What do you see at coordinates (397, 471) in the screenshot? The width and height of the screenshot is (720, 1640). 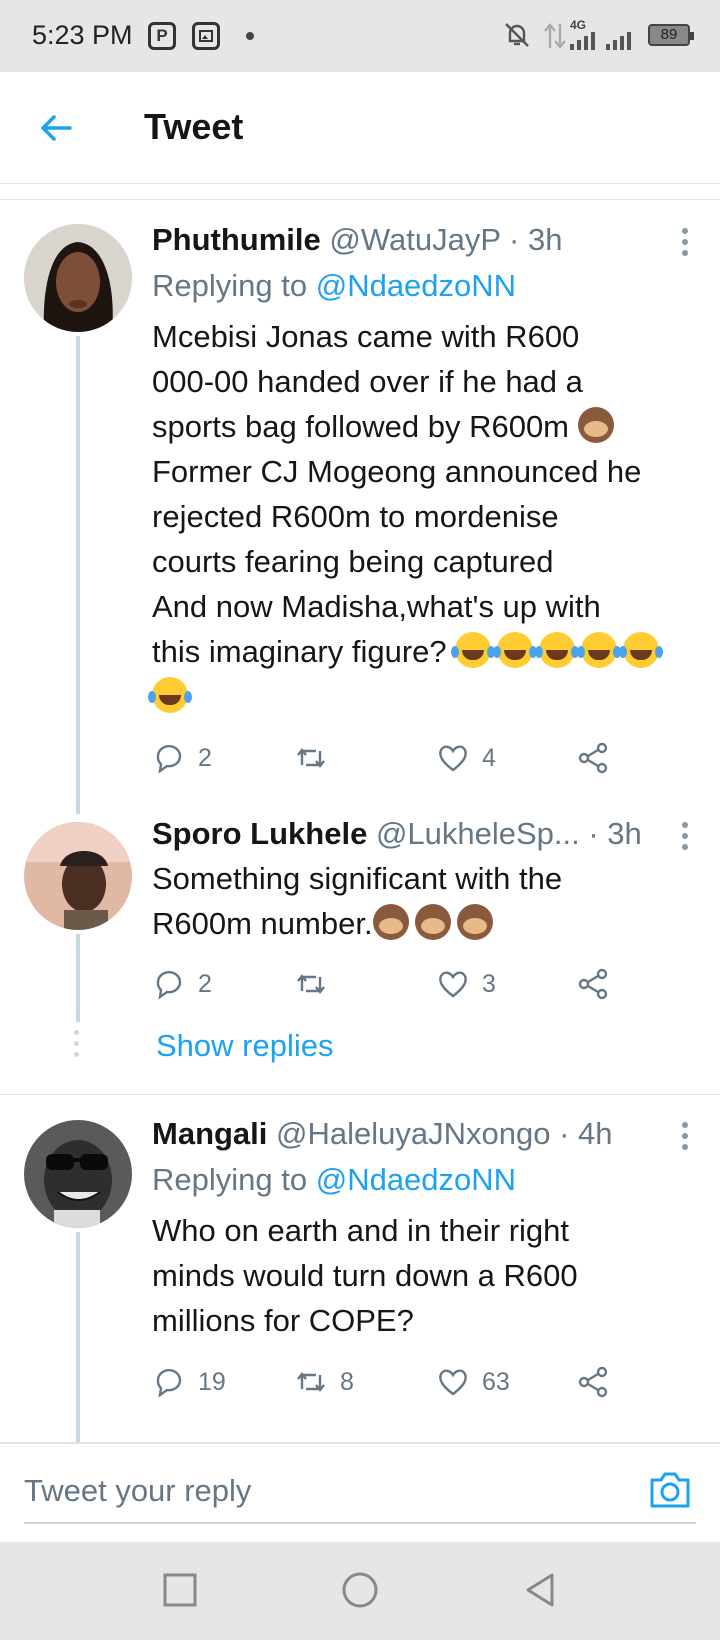 I see `text-line: Former CJ Mogeong announced he` at bounding box center [397, 471].